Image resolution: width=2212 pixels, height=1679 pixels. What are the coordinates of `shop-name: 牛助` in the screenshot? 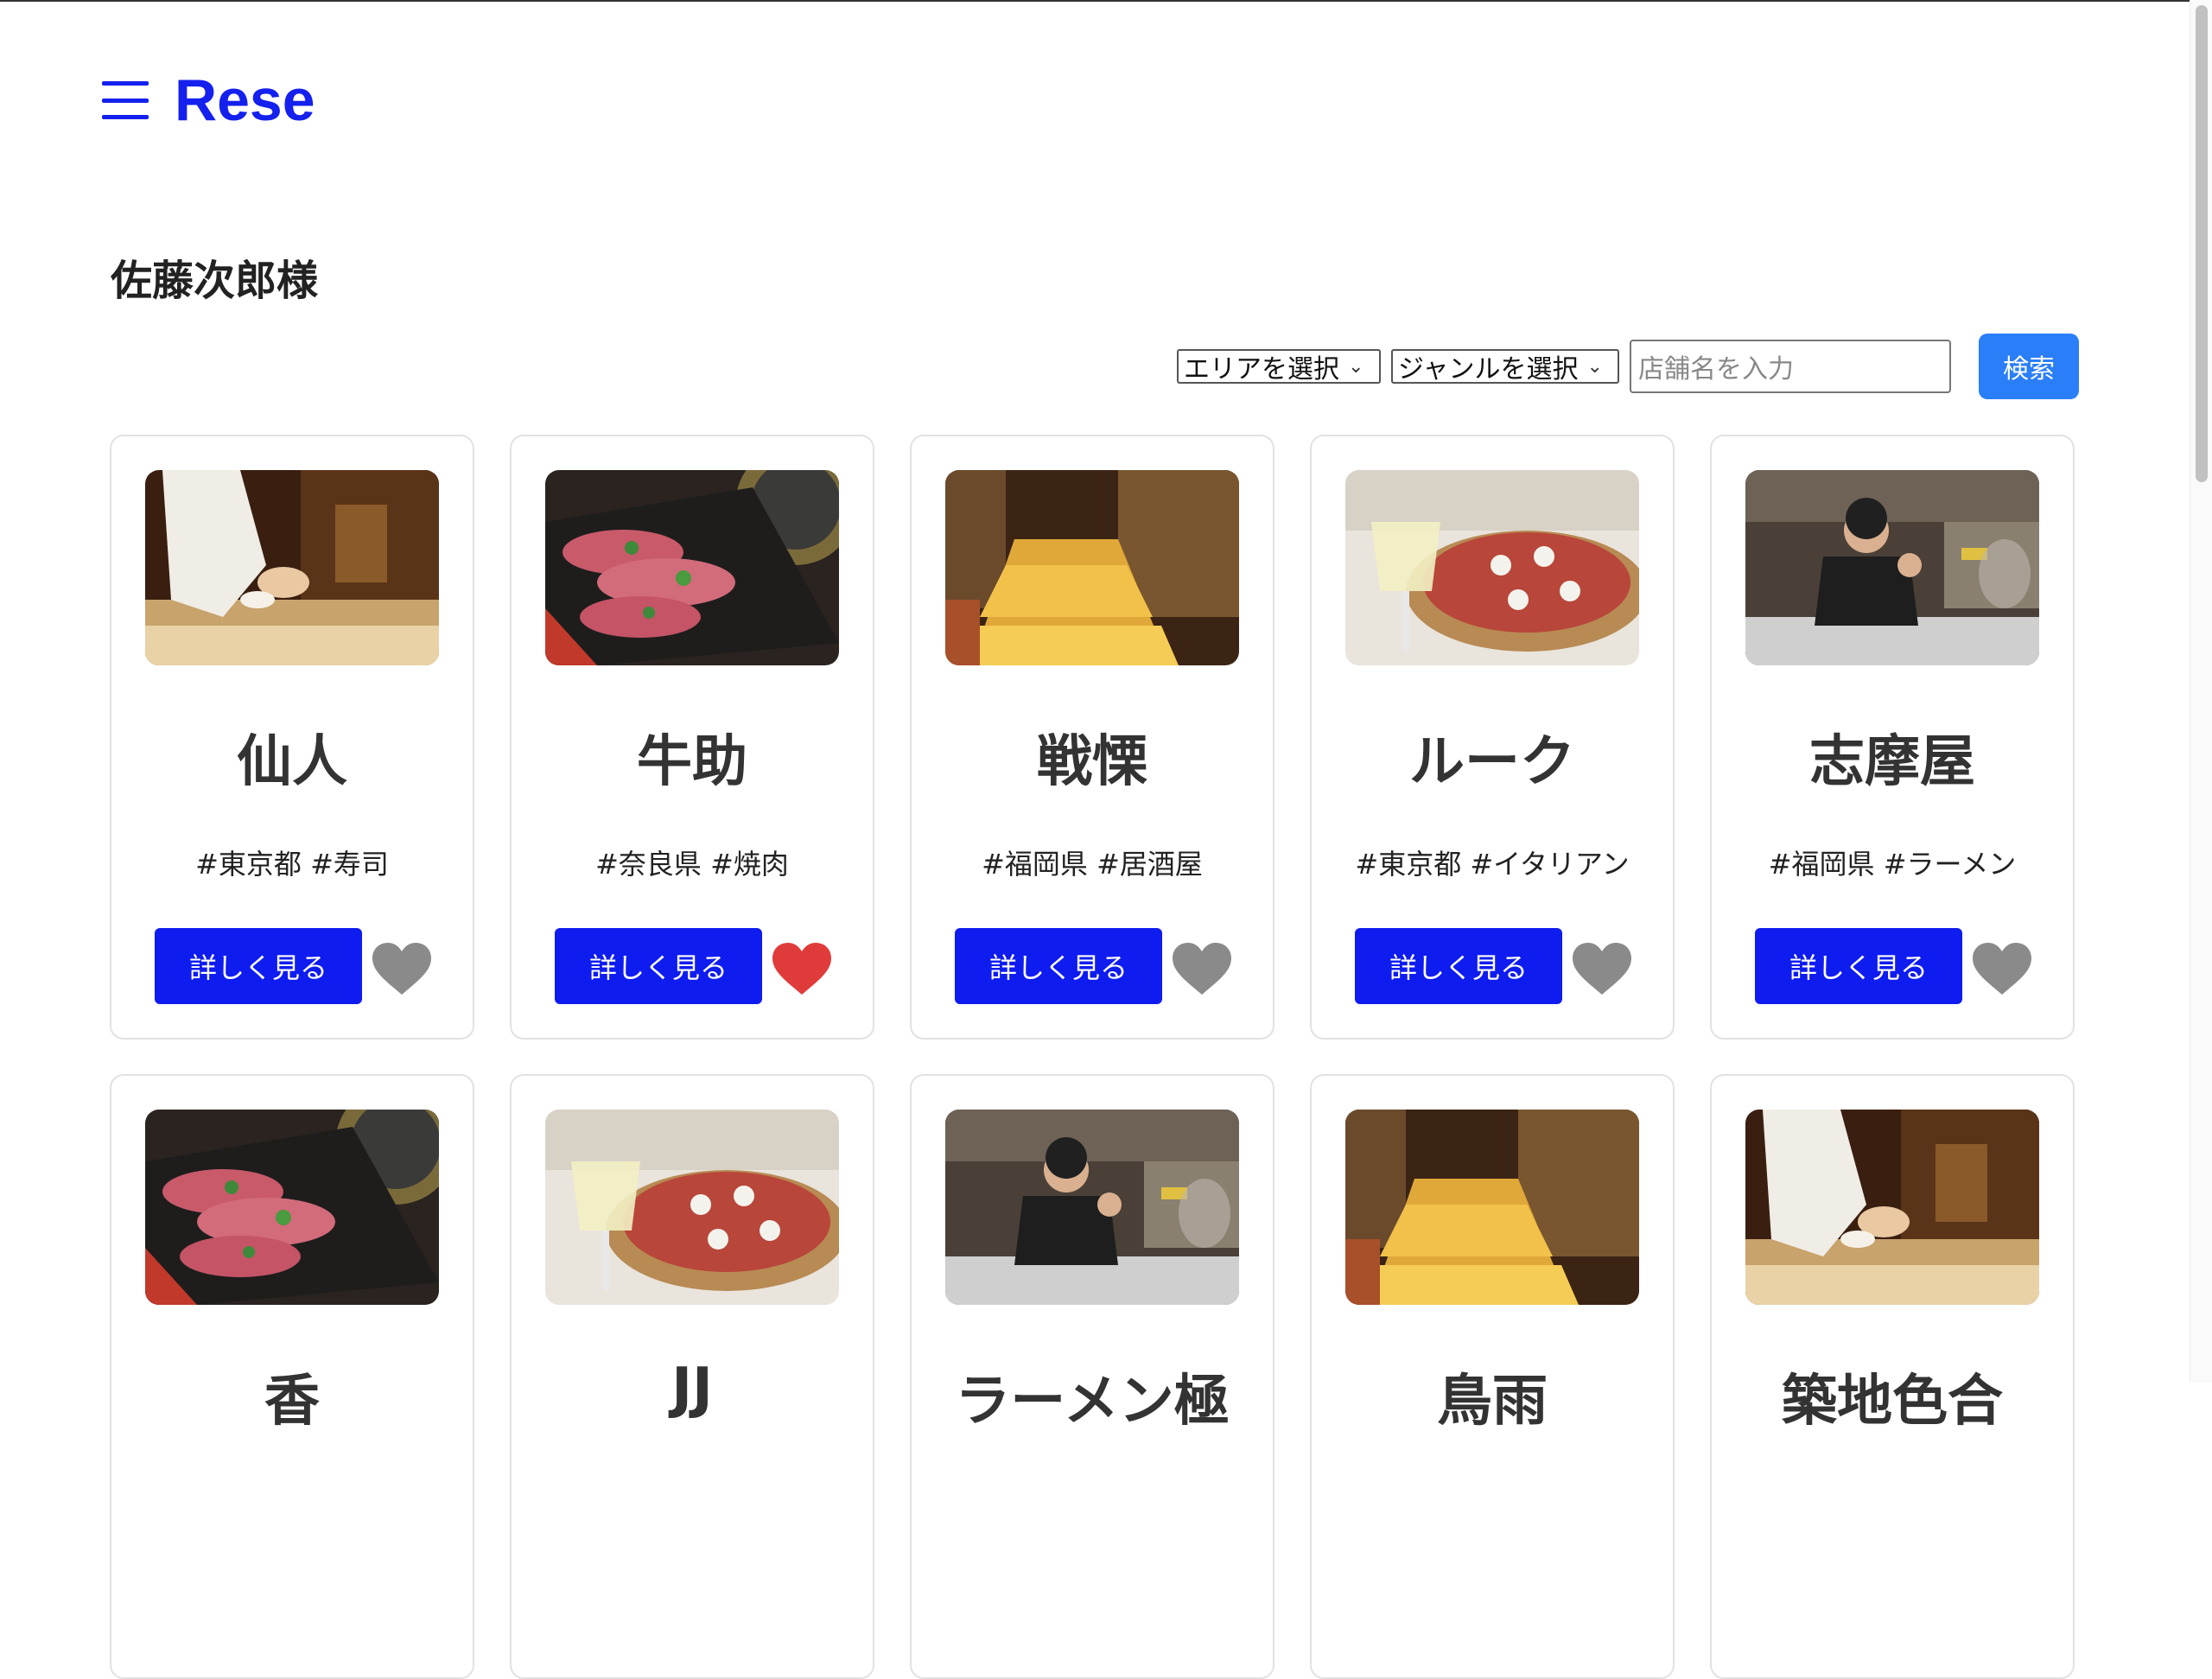 It's located at (692, 762).